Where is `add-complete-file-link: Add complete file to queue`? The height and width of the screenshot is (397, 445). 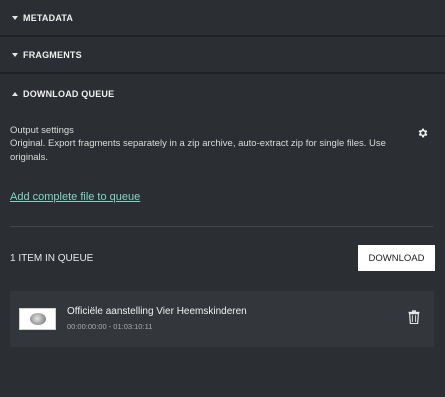
add-complete-file-link: Add complete file to queue is located at coordinates (75, 197).